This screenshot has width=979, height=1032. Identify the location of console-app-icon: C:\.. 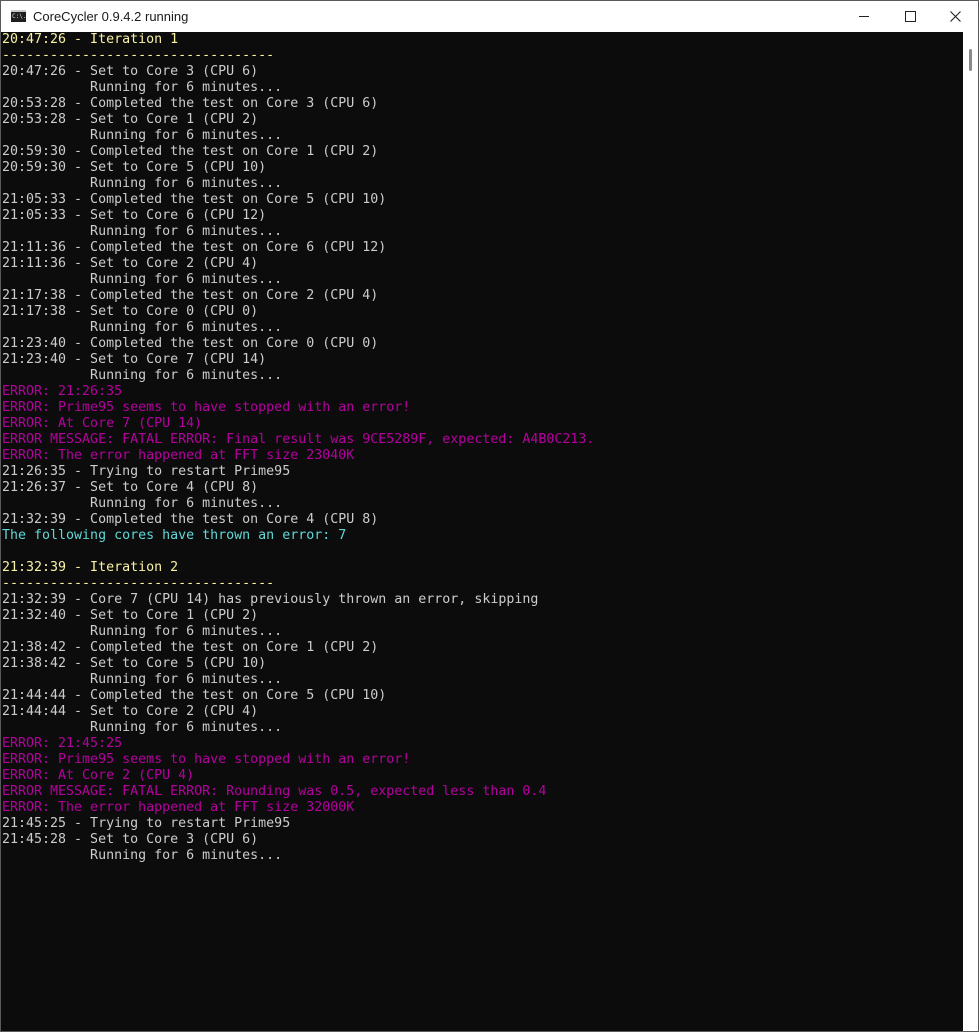
(18, 16).